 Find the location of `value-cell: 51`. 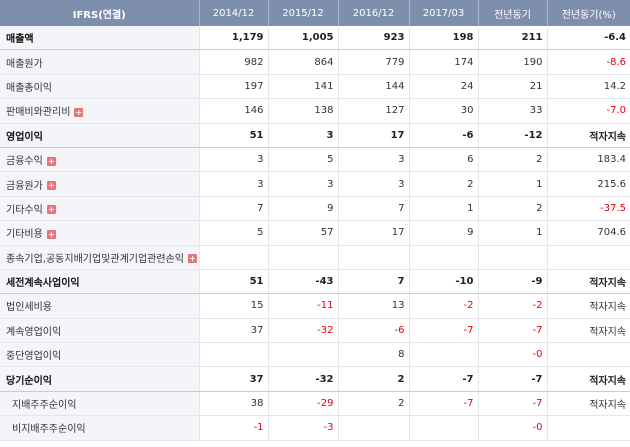

value-cell: 51 is located at coordinates (233, 135).